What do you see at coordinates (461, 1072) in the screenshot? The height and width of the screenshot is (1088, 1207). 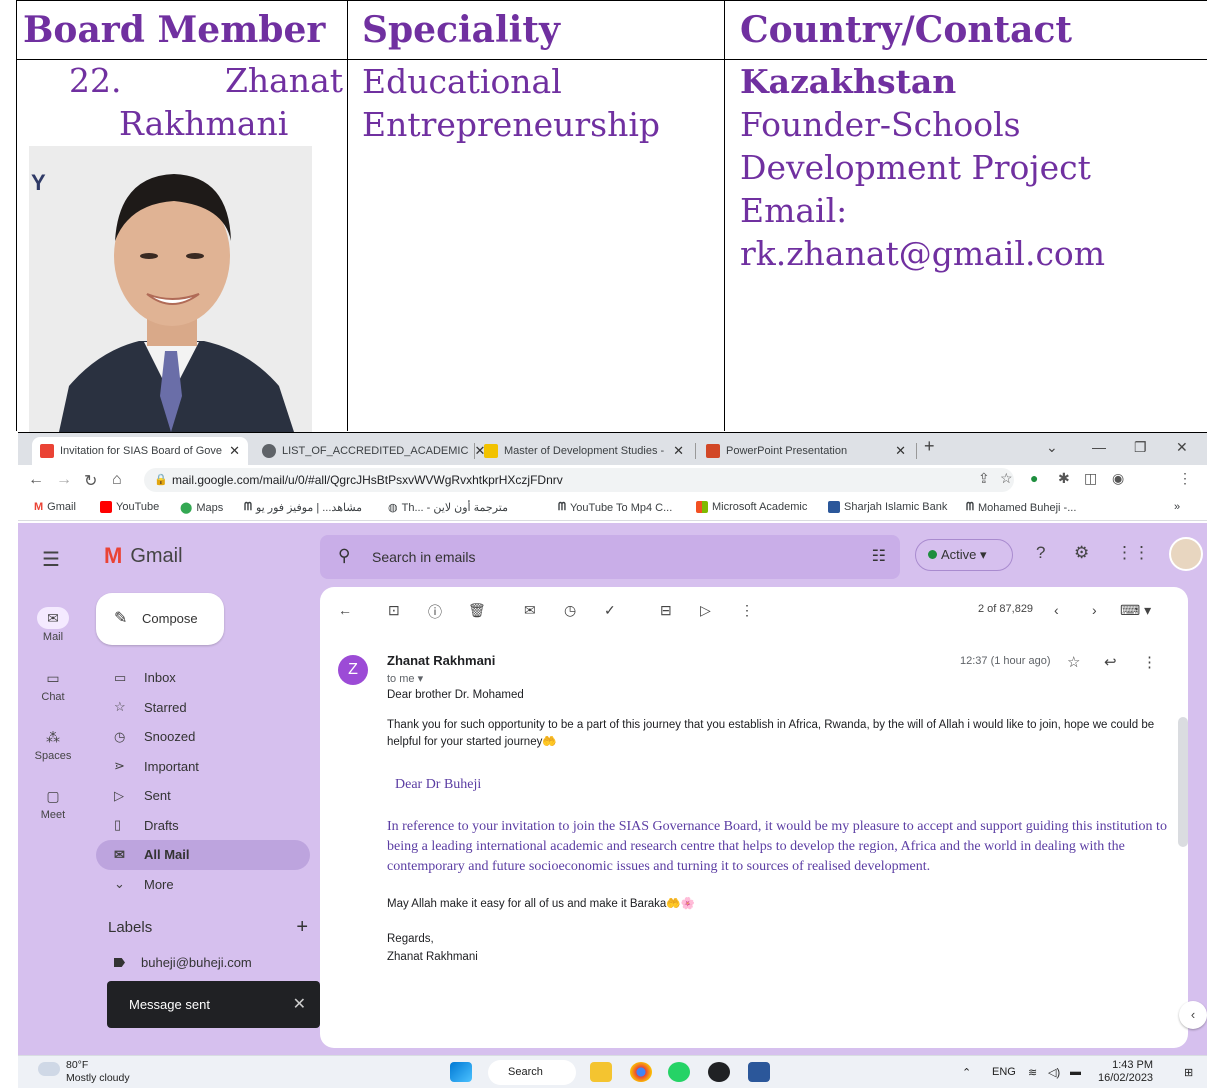 I see `start-icon` at bounding box center [461, 1072].